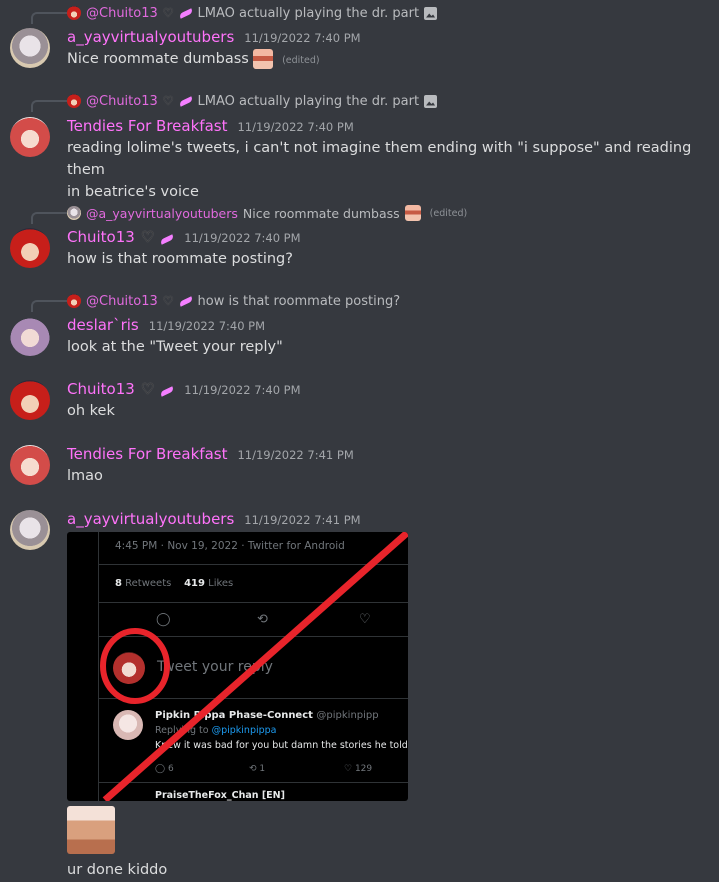 The width and height of the screenshot is (719, 882). I want to click on replying-prefix: Replying to, so click(182, 730).